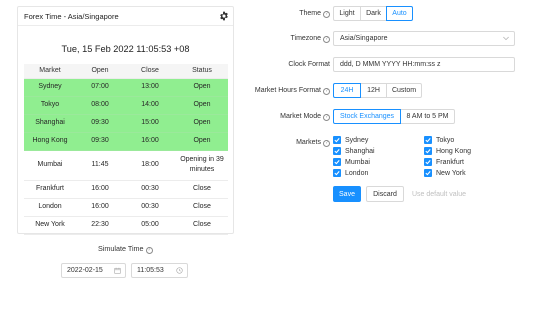  I want to click on market-checkbox-new-york: New York, so click(445, 173).